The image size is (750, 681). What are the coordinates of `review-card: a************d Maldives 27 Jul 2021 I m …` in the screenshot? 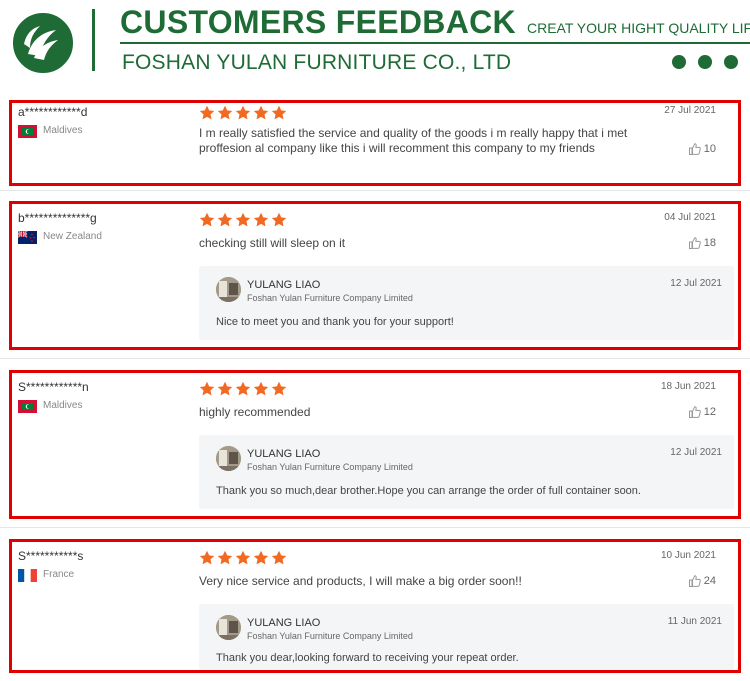 It's located at (375, 143).